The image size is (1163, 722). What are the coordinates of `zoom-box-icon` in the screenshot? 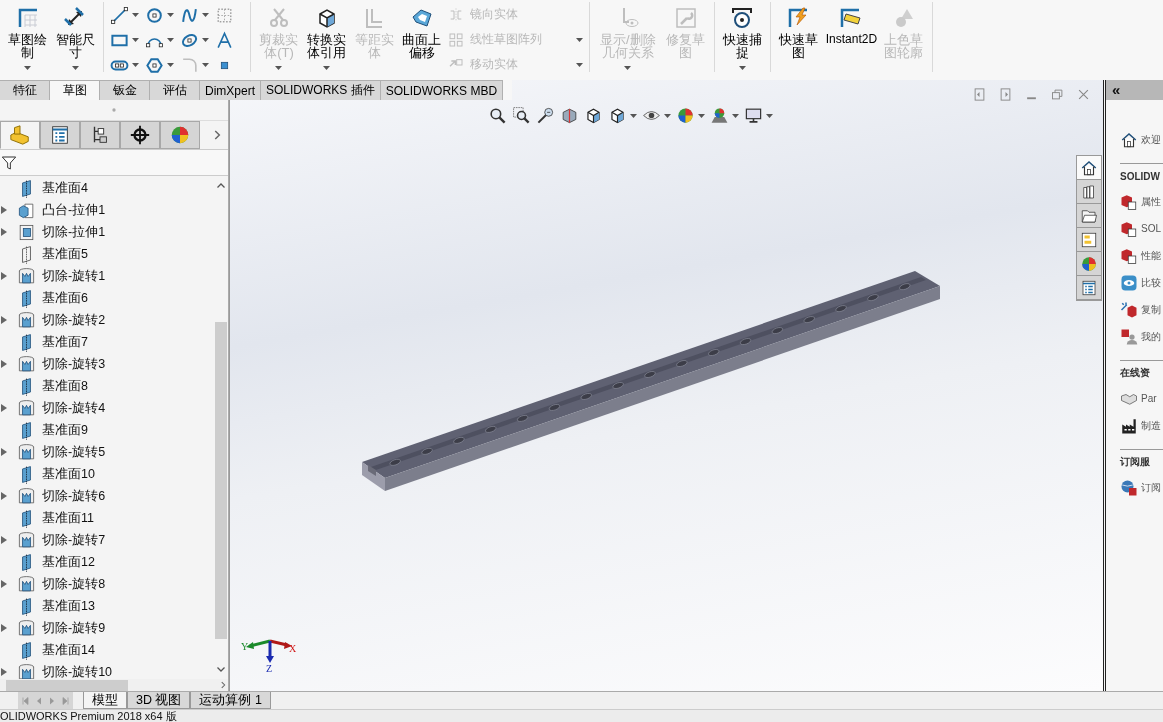 It's located at (521, 115).